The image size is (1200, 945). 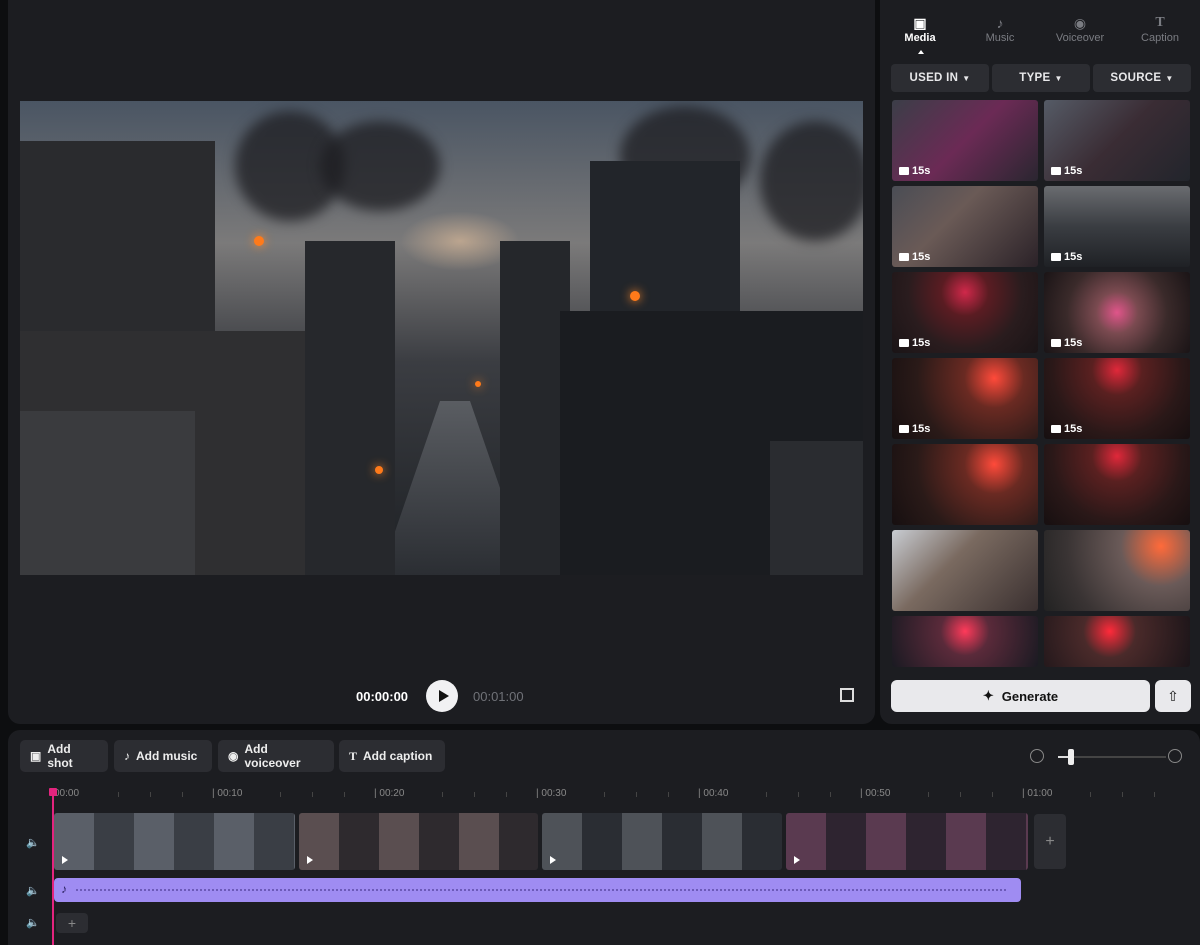 I want to click on tab-label: Media, so click(x=920, y=38).